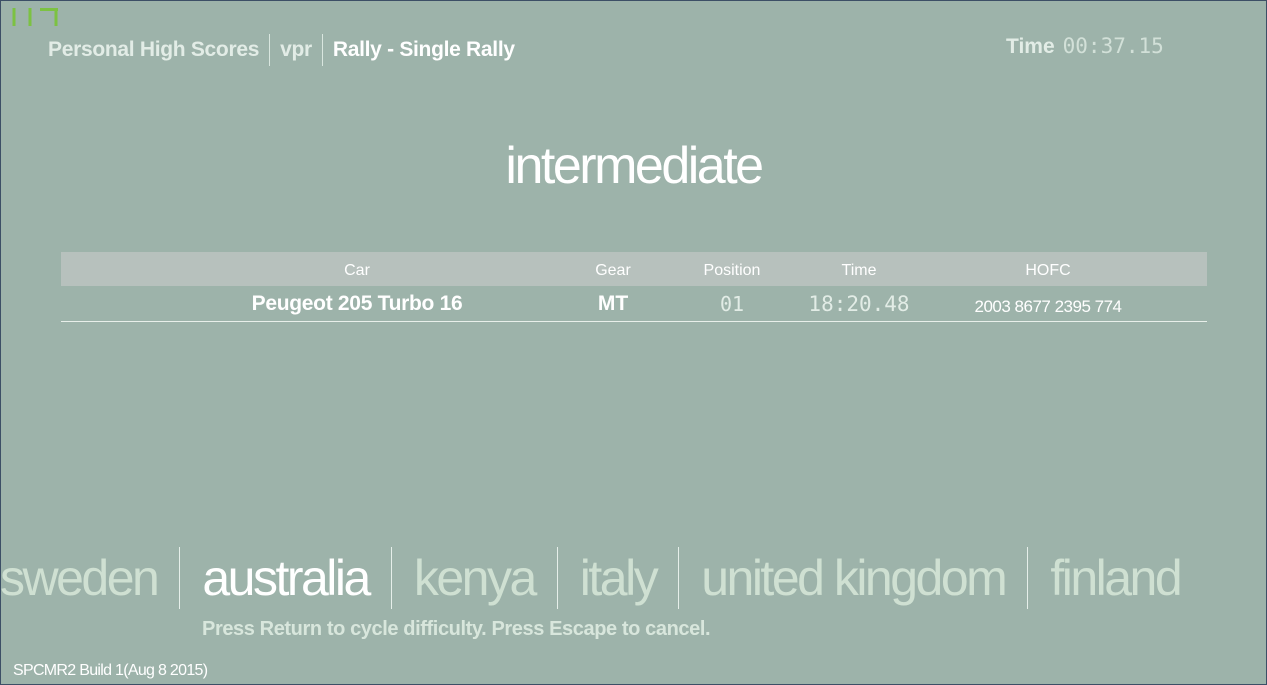  Describe the element at coordinates (295, 50) in the screenshot. I see `breadcrumb-player-name: vpr` at that location.